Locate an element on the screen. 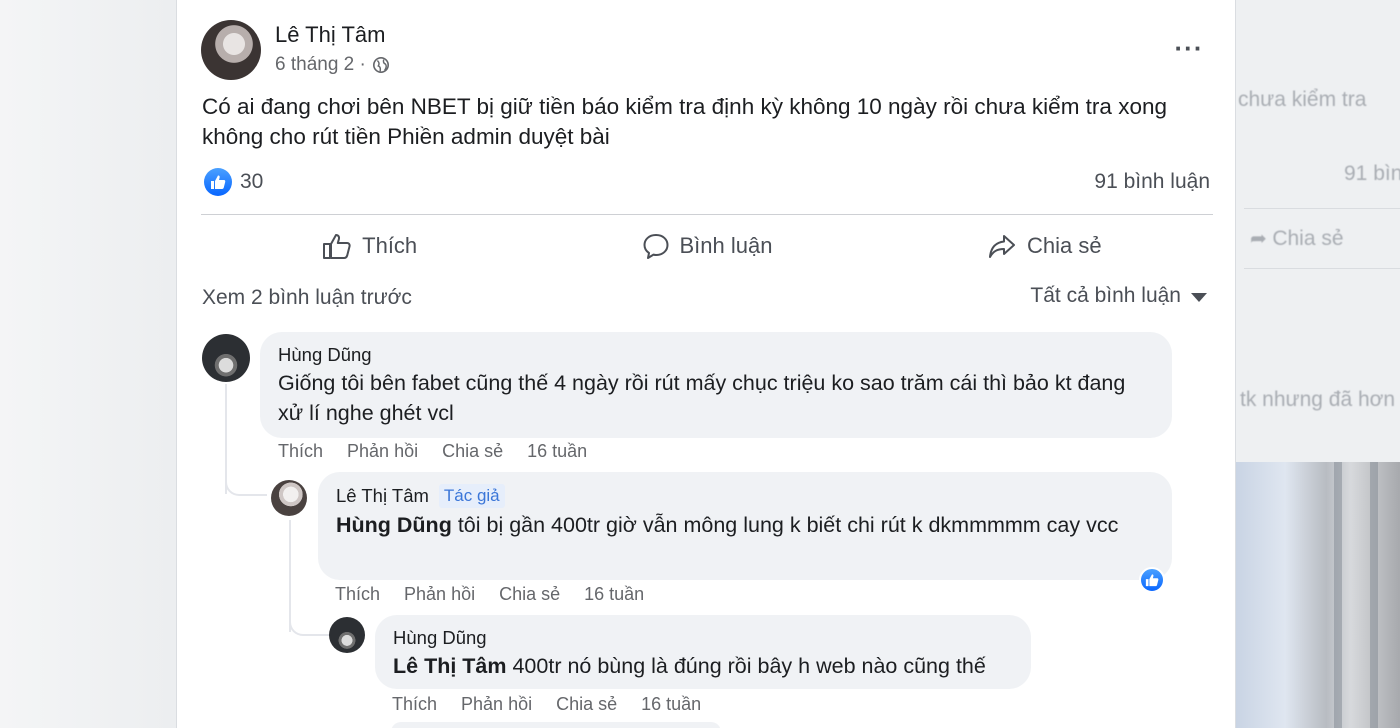 This screenshot has height=728, width=1400. reactions-summary: 30 is located at coordinates (233, 182).